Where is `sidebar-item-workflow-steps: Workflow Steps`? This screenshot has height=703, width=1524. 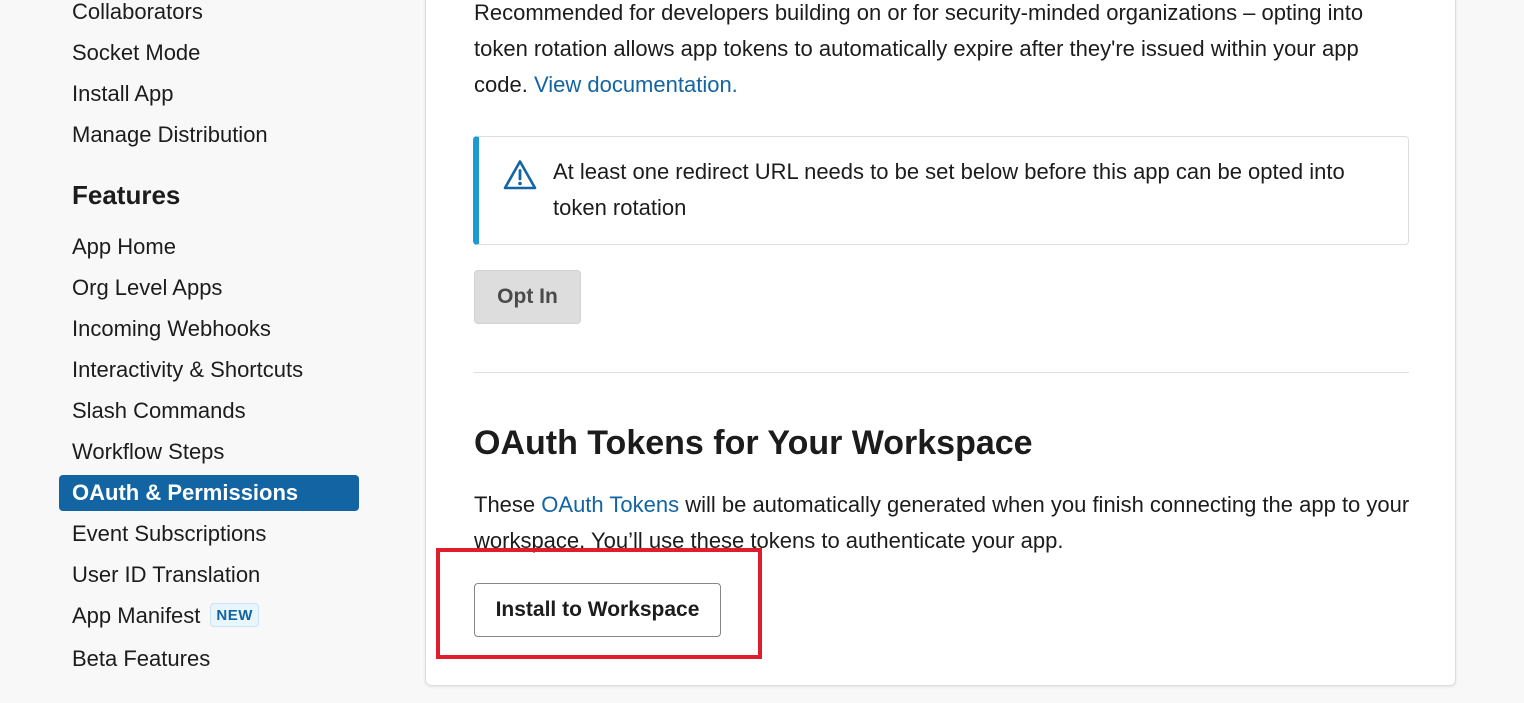
sidebar-item-workflow-steps: Workflow Steps is located at coordinates (209, 452).